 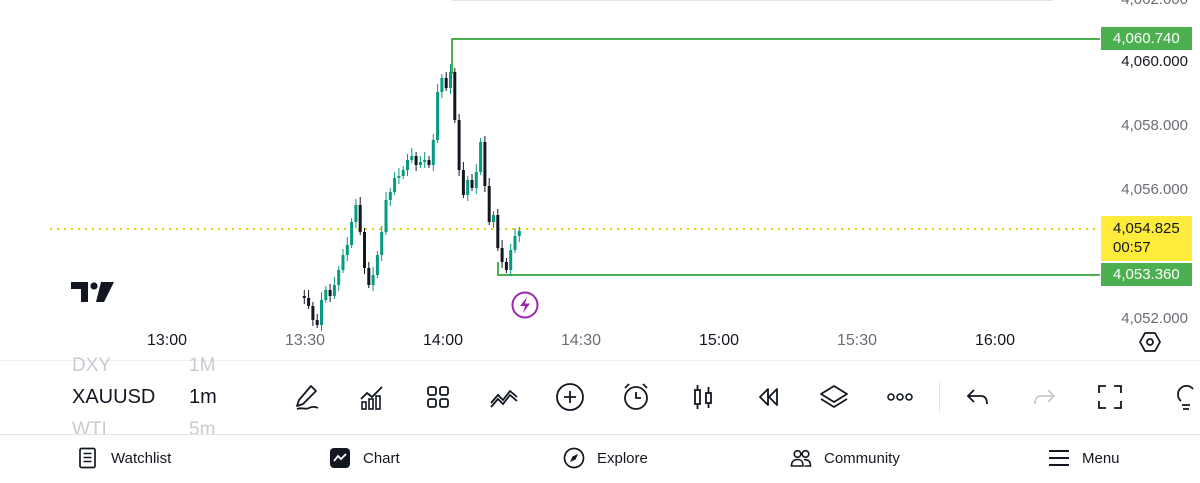 I want to click on more-button, so click(x=900, y=397).